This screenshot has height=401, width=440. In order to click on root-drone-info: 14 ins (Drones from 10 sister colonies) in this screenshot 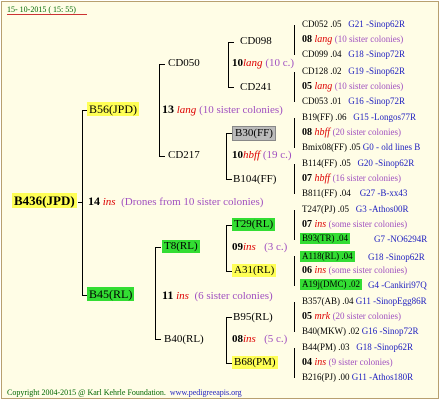, I will do `click(176, 201)`.